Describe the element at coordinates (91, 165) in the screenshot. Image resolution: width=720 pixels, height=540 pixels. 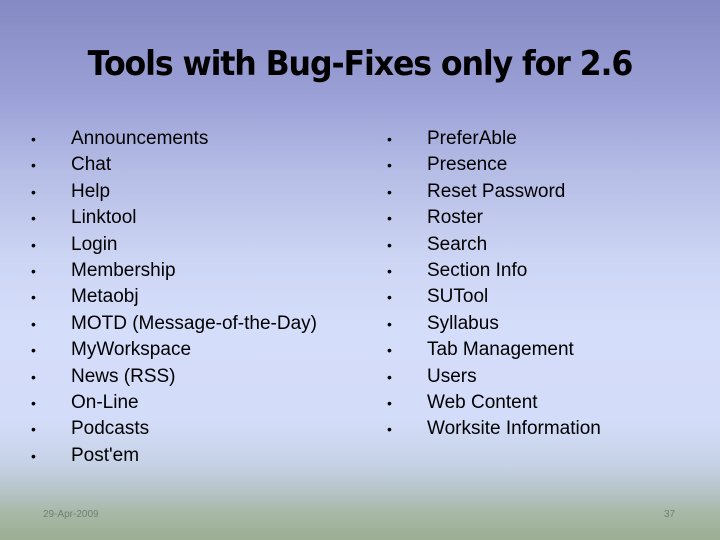
I see `list-item-label: Chat` at that location.